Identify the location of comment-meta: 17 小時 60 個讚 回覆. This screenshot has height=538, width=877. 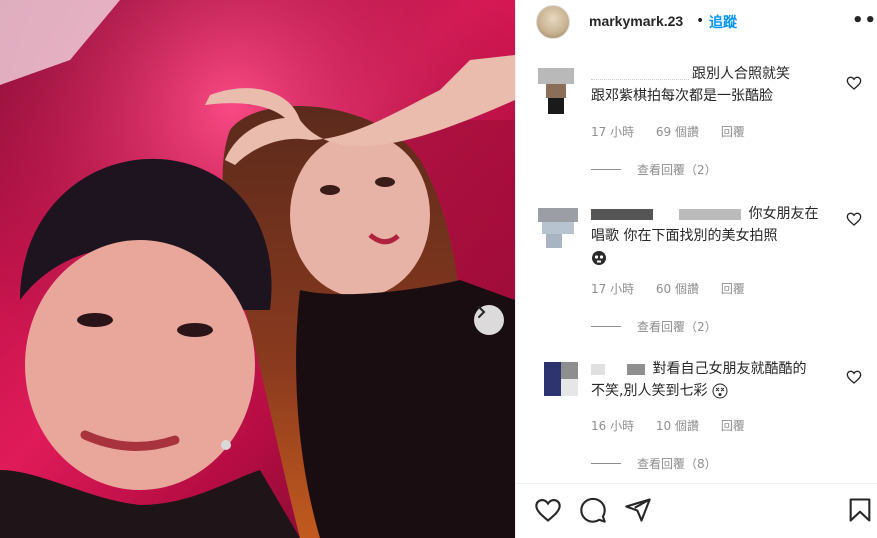
(677, 288).